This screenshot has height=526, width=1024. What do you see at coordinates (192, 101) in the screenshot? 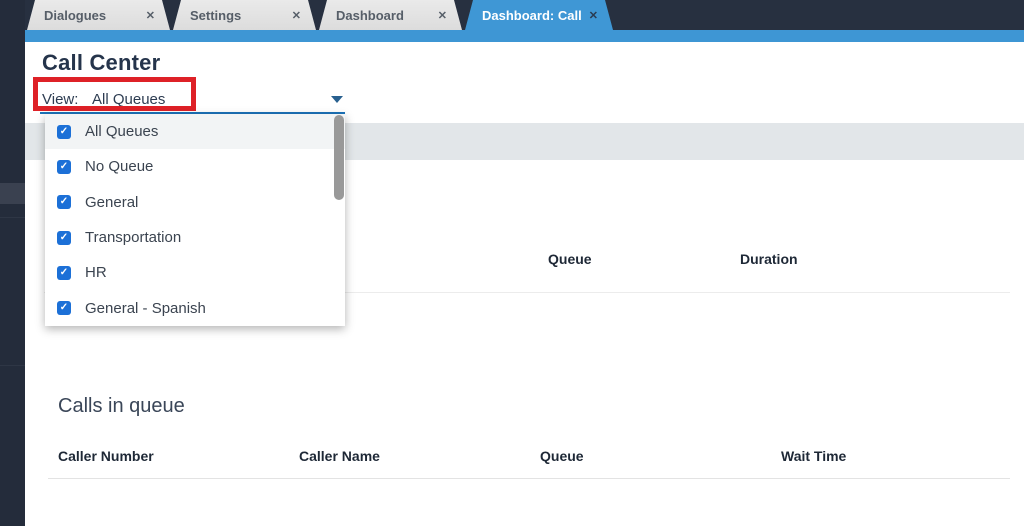
I see `view-queue-select: View: All Queues` at bounding box center [192, 101].